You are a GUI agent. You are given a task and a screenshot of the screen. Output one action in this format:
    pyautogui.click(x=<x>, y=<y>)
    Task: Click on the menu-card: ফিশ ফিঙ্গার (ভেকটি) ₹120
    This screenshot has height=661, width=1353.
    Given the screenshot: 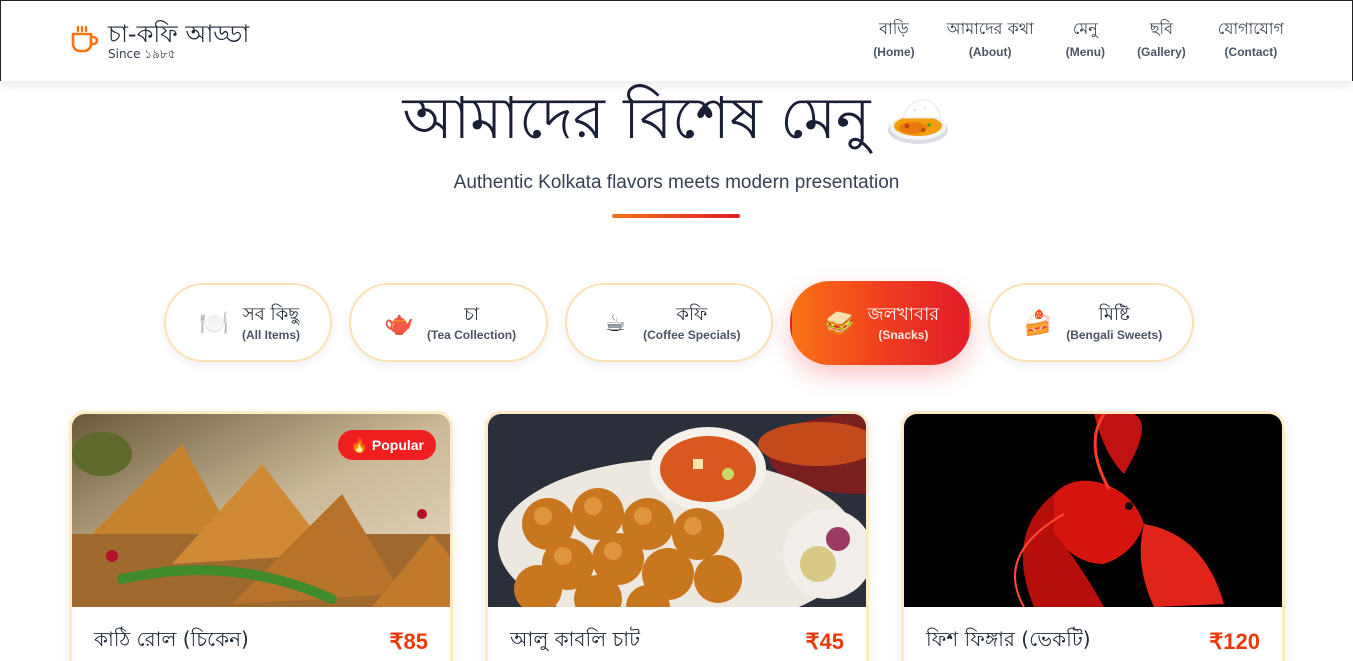 What is the action you would take?
    pyautogui.click(x=1093, y=536)
    